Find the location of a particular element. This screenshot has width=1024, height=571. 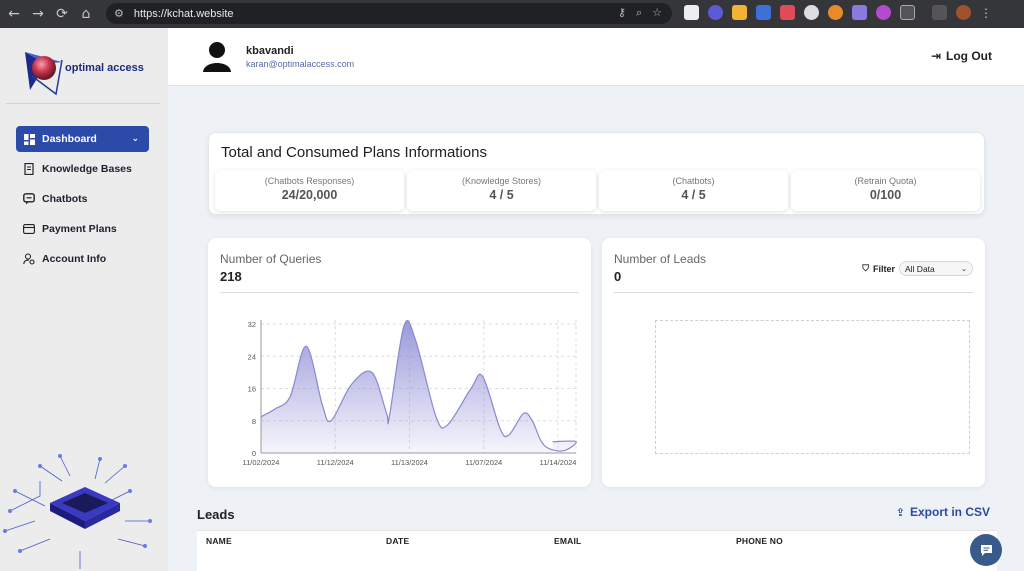

bookmark-star-icon: ☆ is located at coordinates (657, 13).